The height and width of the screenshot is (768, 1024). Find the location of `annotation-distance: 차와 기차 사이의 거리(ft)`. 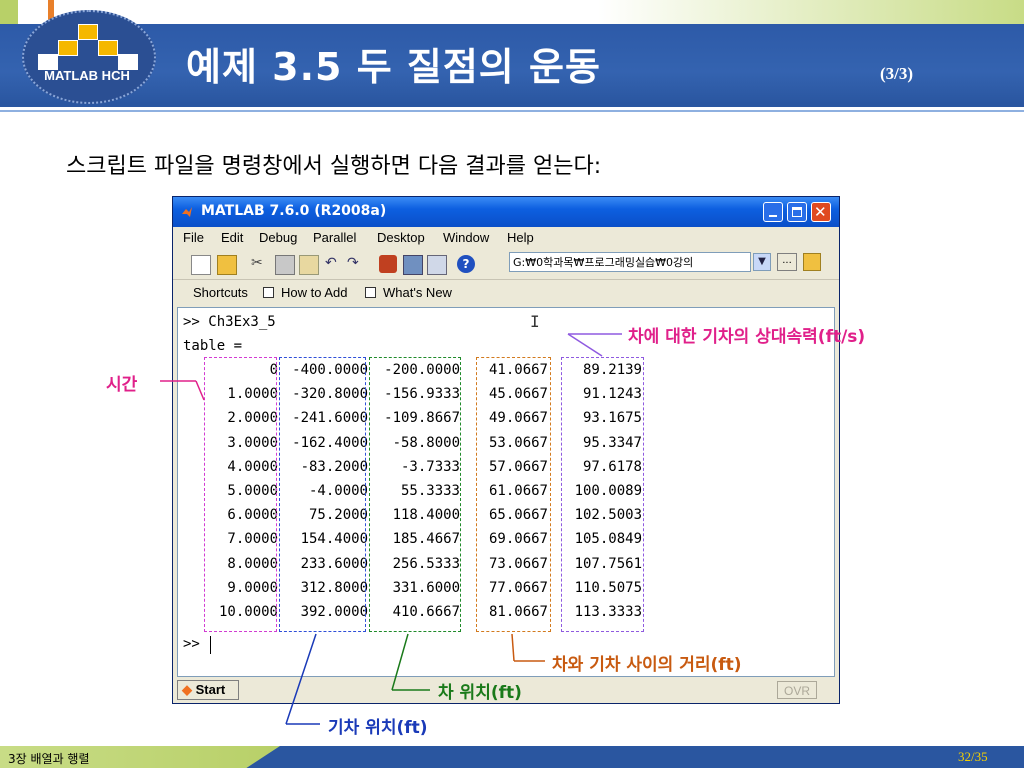

annotation-distance: 차와 기차 사이의 거리(ft) is located at coordinates (647, 665).